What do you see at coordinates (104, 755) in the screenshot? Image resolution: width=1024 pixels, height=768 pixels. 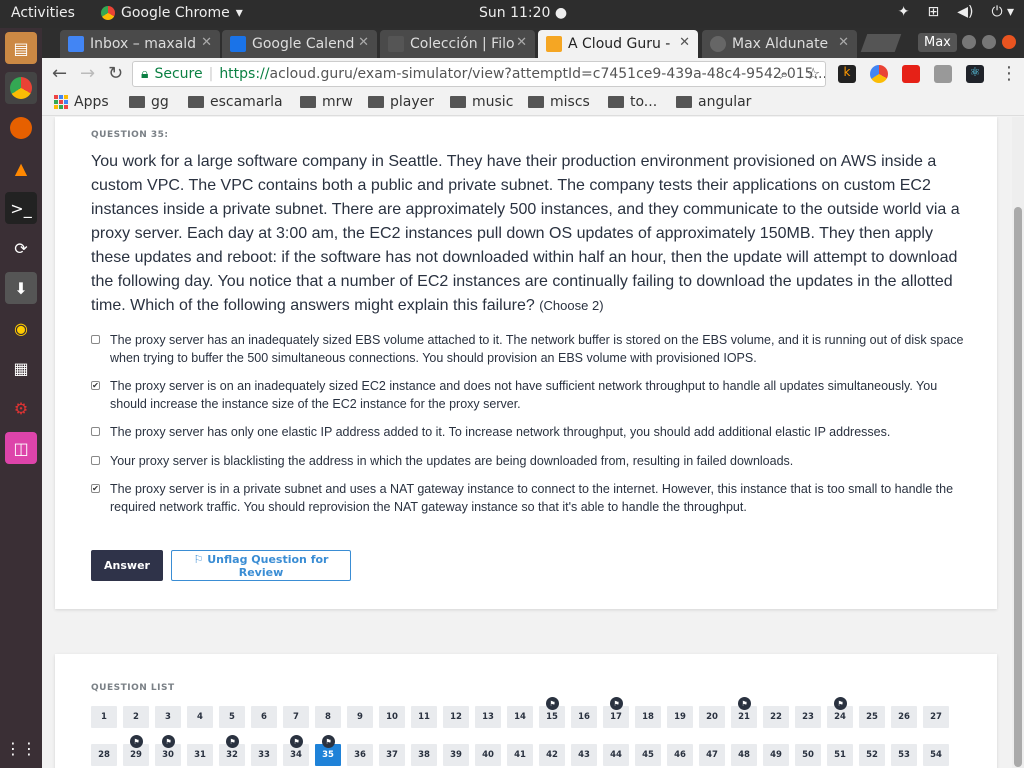 I see `question-number-button: 28` at bounding box center [104, 755].